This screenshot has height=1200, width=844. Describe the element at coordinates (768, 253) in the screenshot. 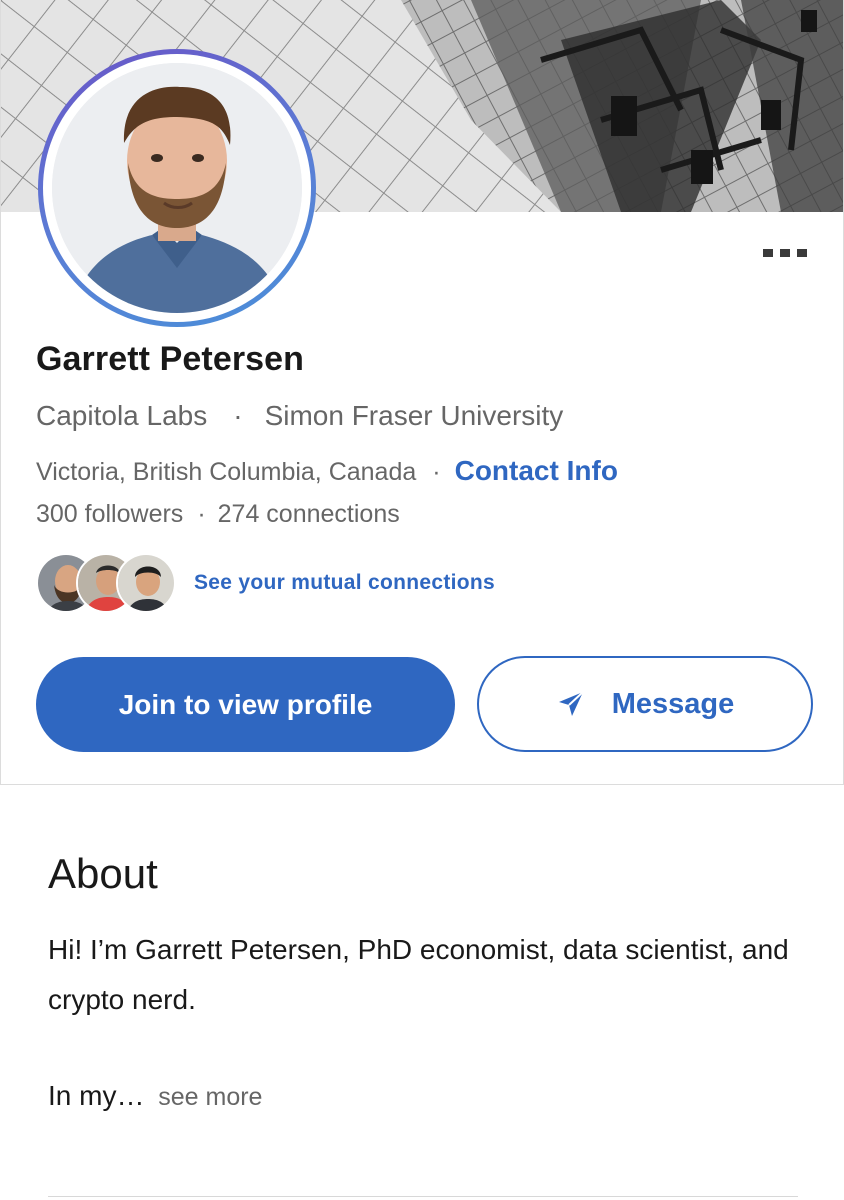

I see `more-horizontal-icon` at that location.